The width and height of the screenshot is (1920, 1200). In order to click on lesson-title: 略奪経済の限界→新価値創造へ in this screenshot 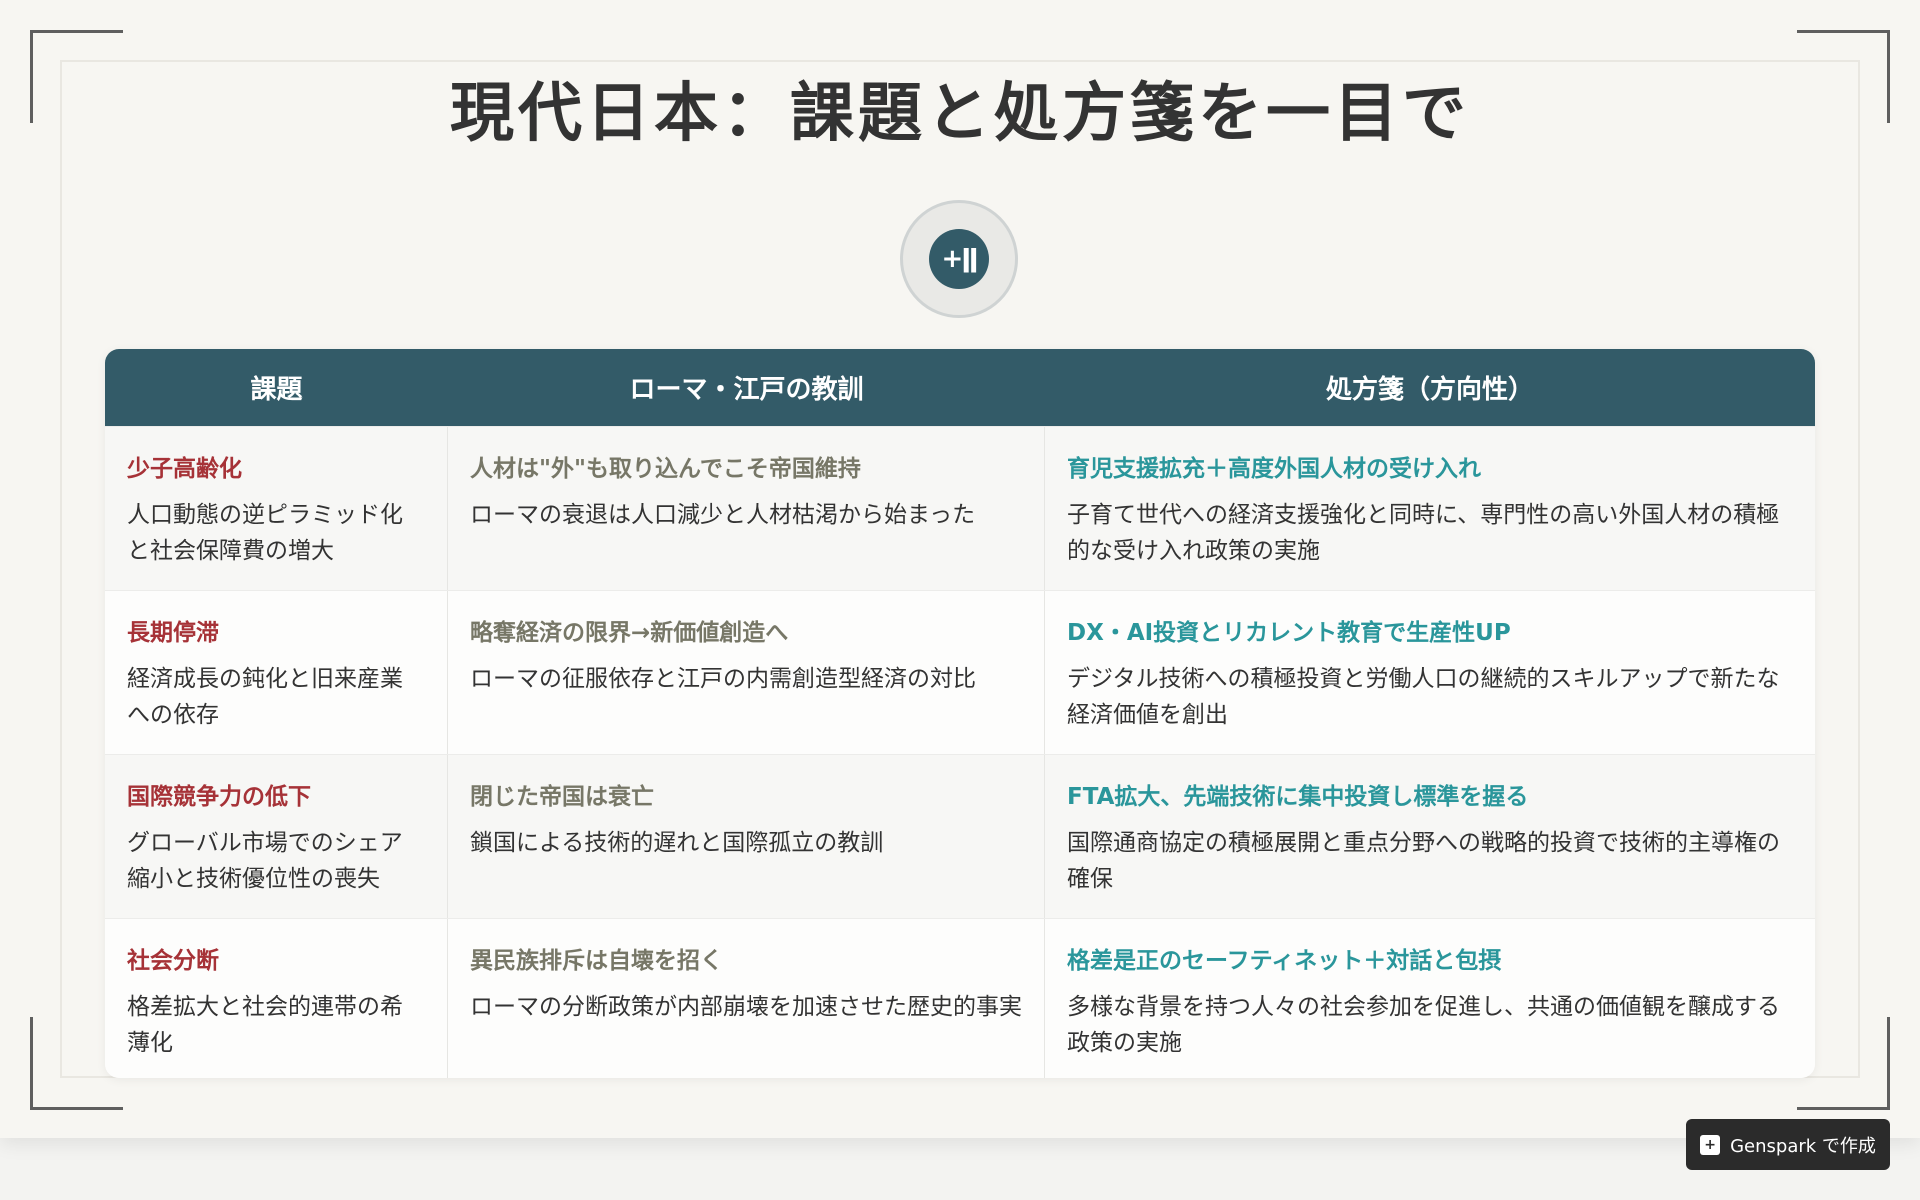, I will do `click(629, 633)`.